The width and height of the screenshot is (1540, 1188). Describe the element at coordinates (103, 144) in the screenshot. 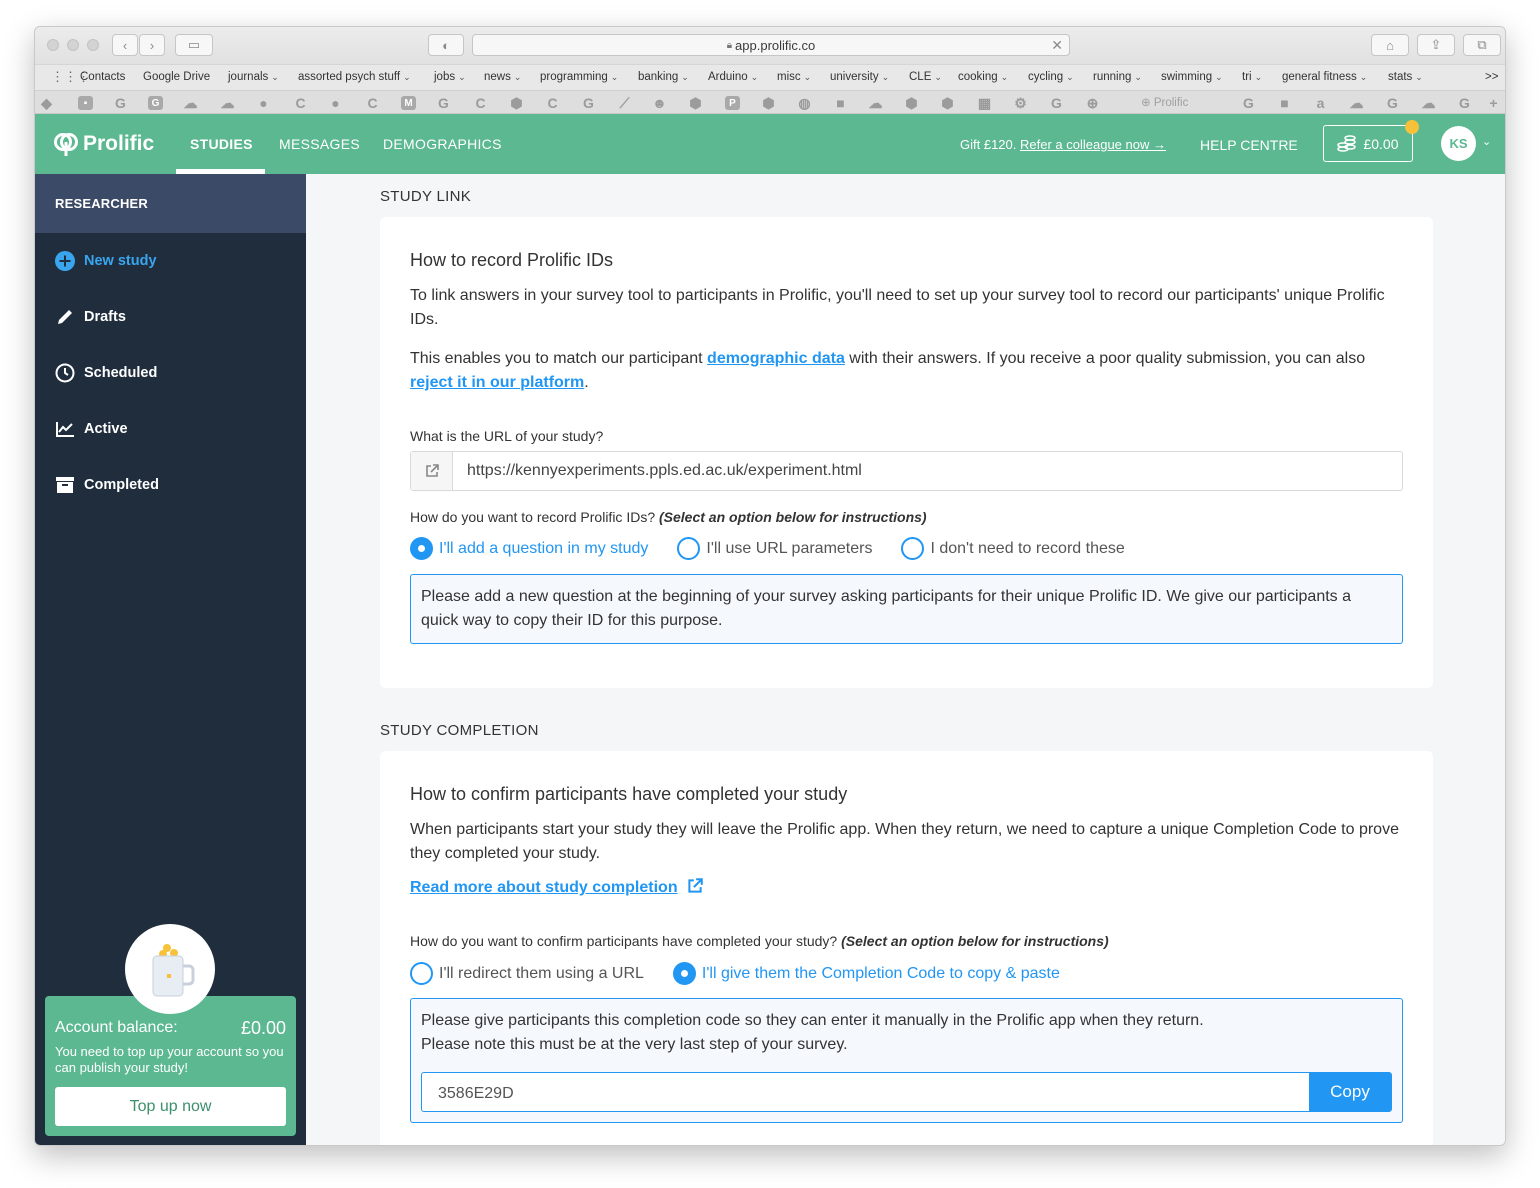

I see `prolific-logo: Prolific` at that location.